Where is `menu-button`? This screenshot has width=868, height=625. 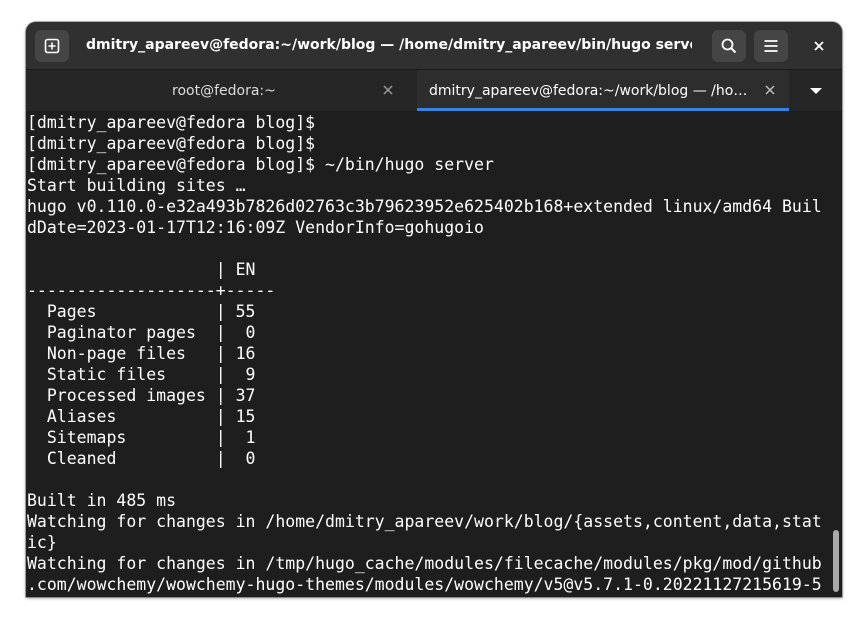
menu-button is located at coordinates (771, 46).